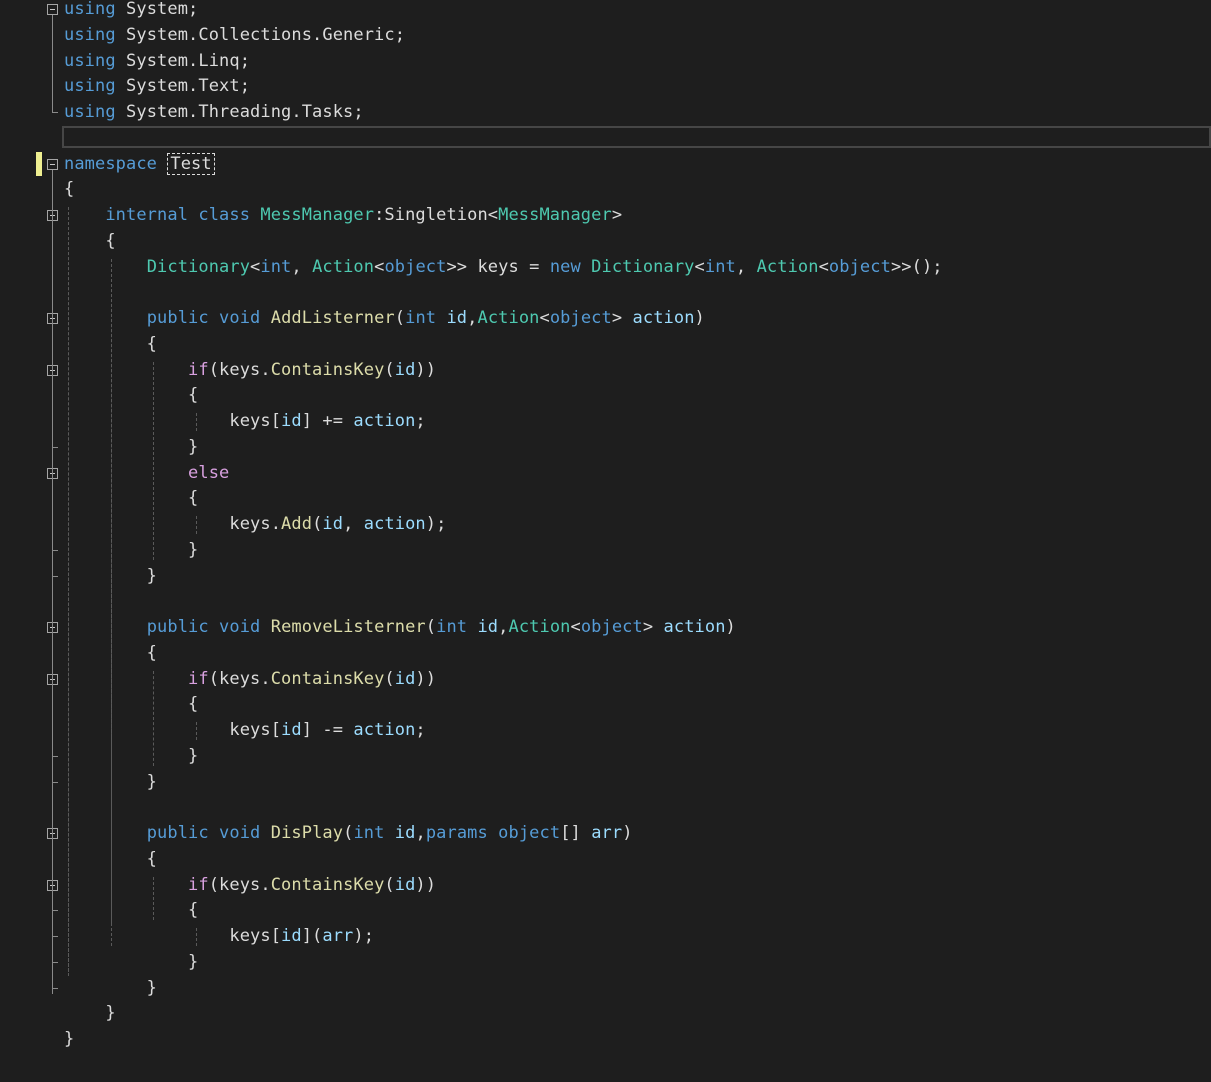 This screenshot has height=1082, width=1211. What do you see at coordinates (327, 421) in the screenshot?
I see `code-token: ] +=` at bounding box center [327, 421].